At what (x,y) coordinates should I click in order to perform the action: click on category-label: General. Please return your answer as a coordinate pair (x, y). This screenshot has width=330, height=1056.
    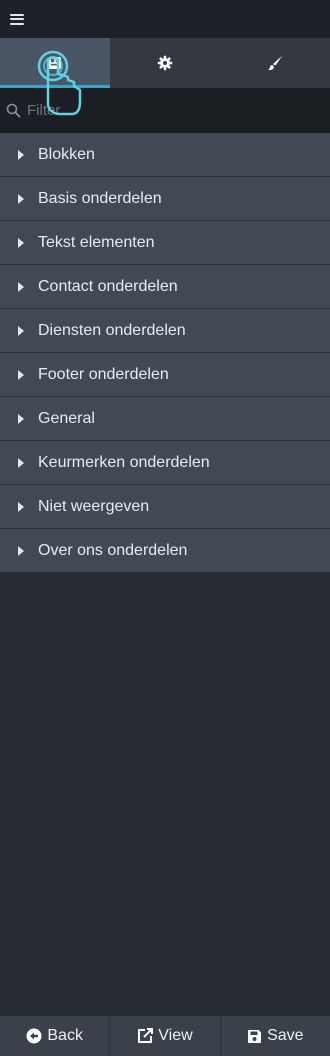
    Looking at the image, I should click on (66, 418).